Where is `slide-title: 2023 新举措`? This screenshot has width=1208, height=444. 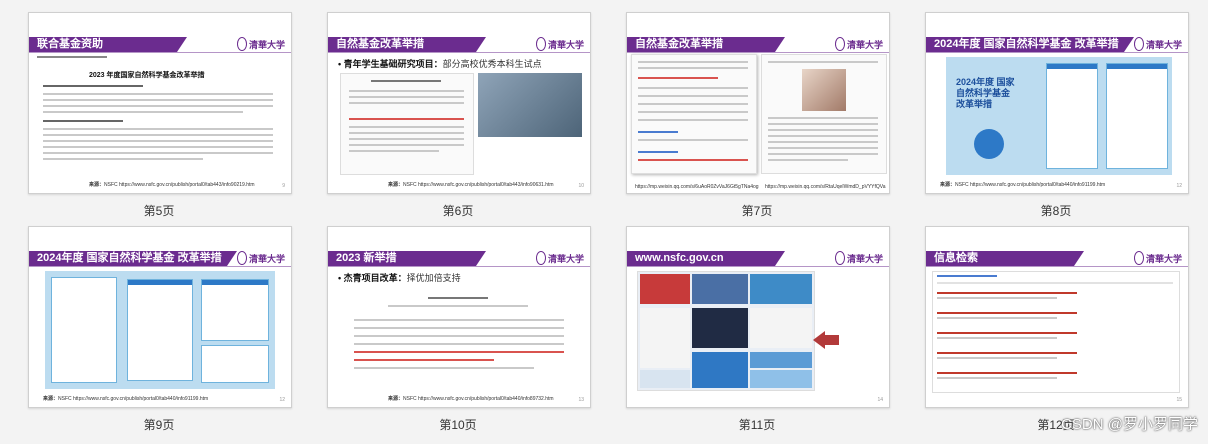 slide-title: 2023 新举措 is located at coordinates (407, 258).